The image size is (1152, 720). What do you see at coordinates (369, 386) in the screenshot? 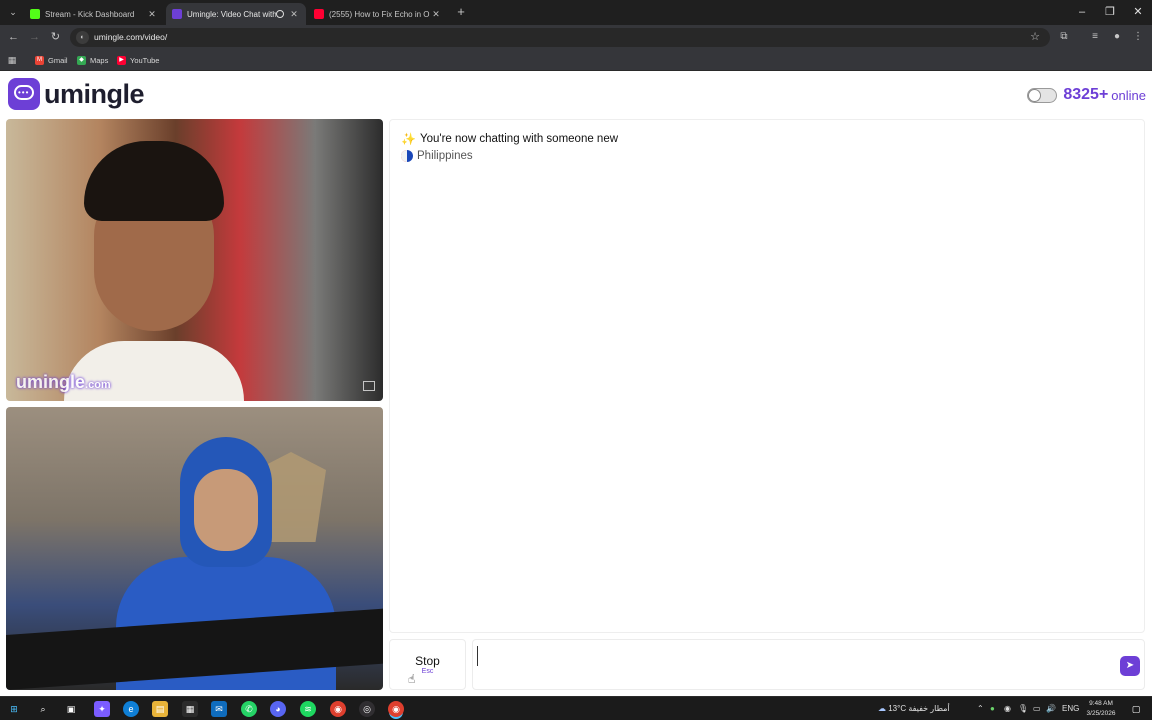
I see `report-flag-icon` at bounding box center [369, 386].